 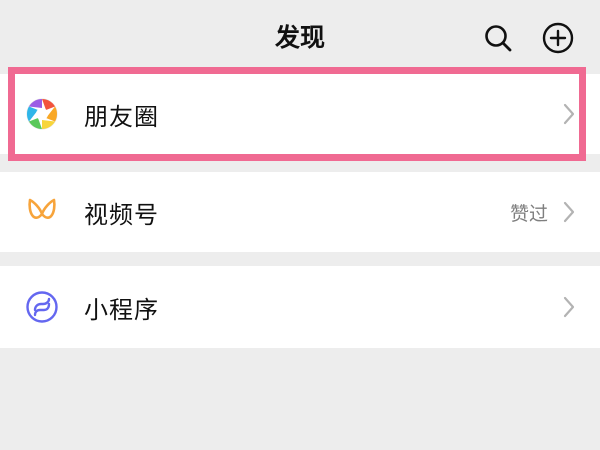 I want to click on add-button, so click(x=558, y=38).